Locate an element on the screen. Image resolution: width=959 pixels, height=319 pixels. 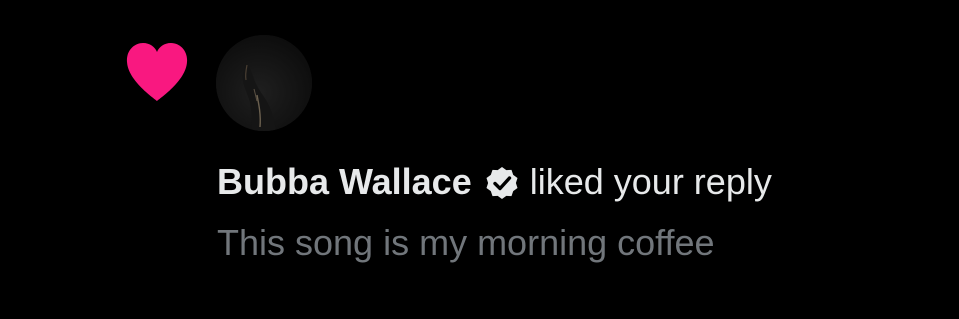
user-name: Bubba Wallace is located at coordinates (344, 182).